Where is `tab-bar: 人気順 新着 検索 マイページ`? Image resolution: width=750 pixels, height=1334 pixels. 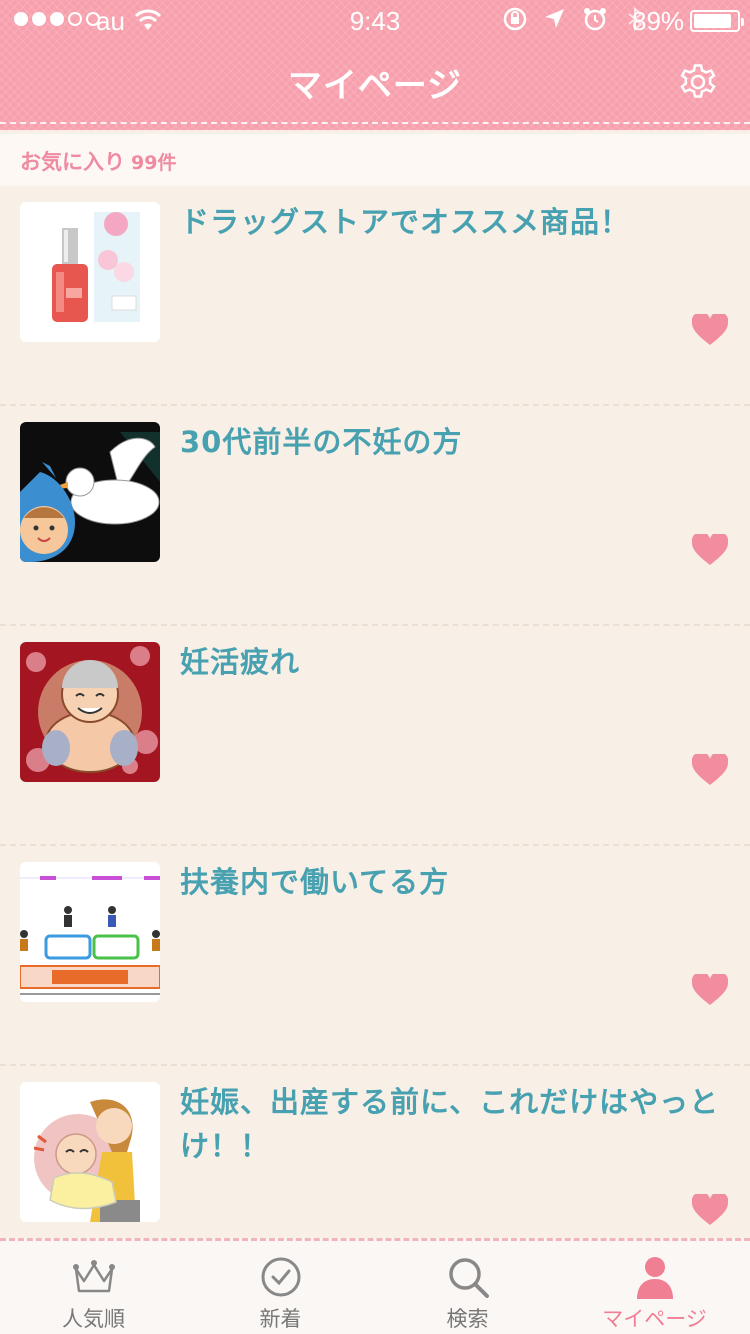
tab-bar: 人気順 新着 検索 マイページ is located at coordinates (375, 1286).